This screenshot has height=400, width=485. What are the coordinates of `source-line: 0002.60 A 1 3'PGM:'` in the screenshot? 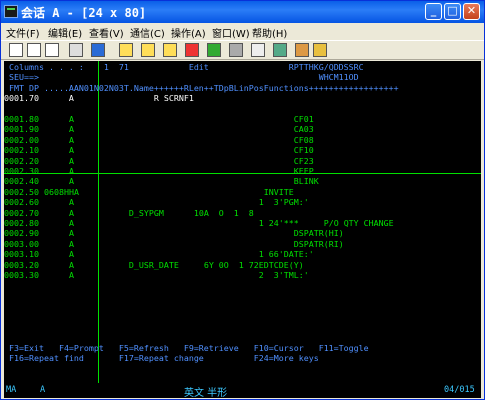 It's located at (156, 202).